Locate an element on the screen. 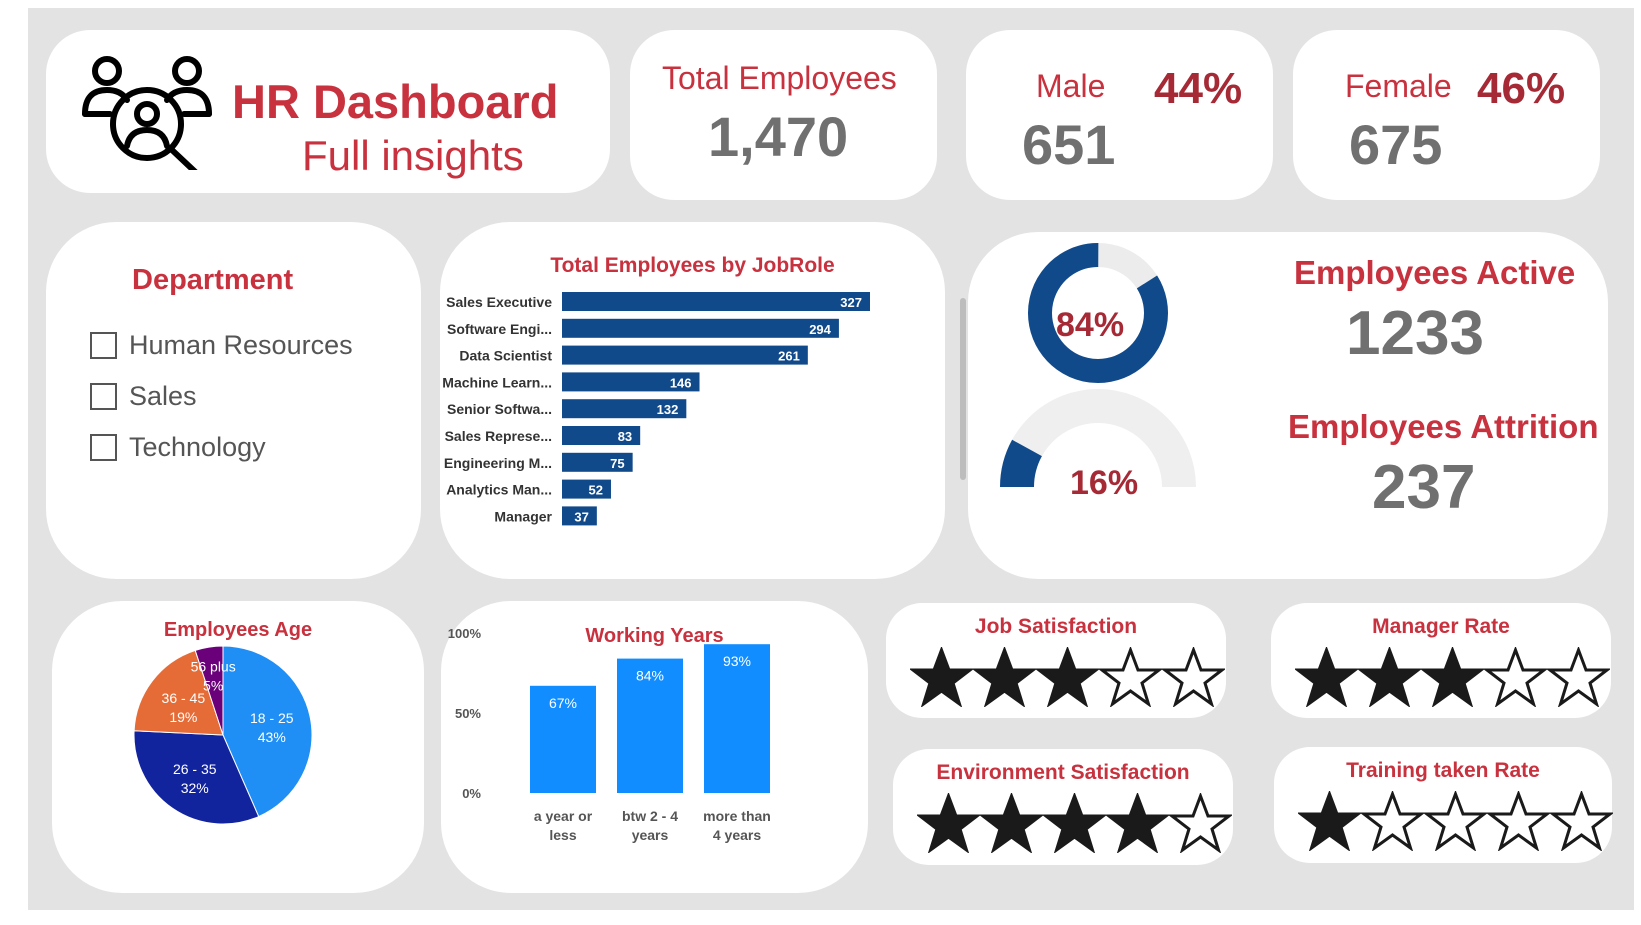  age-slice-category: 26 - 35 is located at coordinates (195, 769).